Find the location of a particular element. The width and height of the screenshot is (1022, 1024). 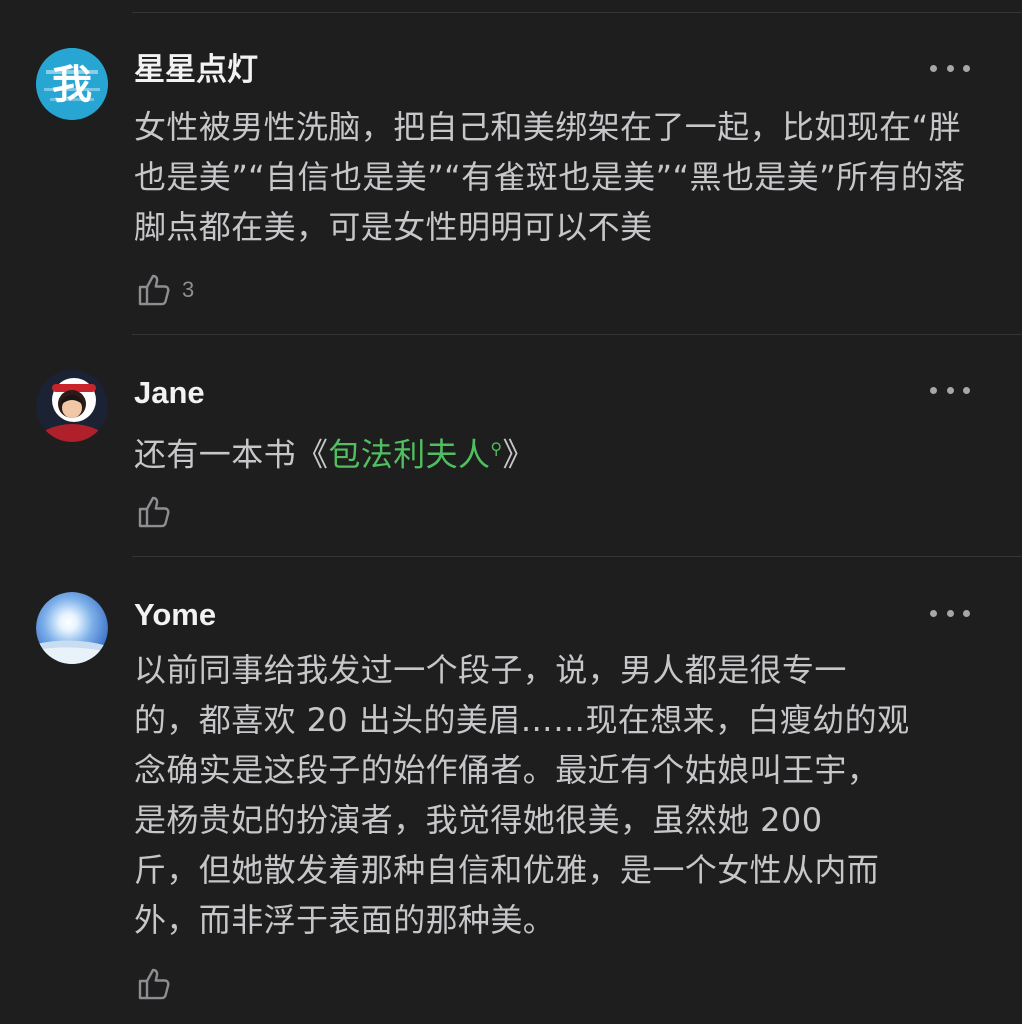

username: Yome is located at coordinates (175, 615).